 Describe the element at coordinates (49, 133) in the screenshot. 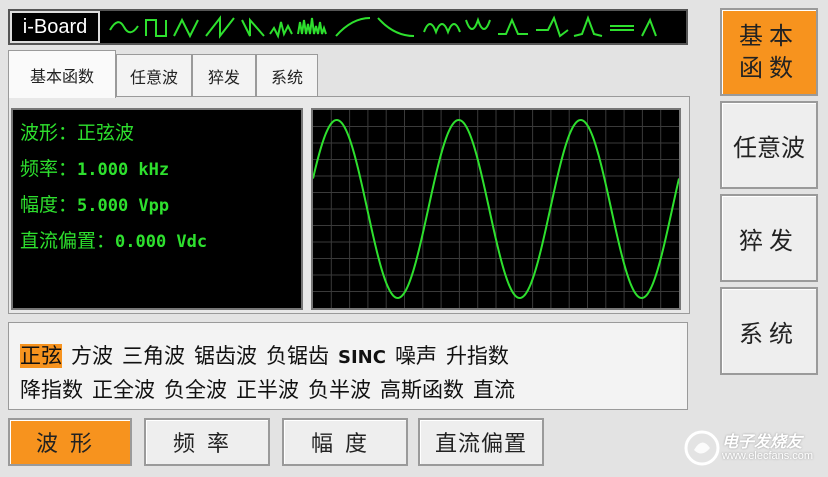

I see `waveform-label: 波形：` at that location.